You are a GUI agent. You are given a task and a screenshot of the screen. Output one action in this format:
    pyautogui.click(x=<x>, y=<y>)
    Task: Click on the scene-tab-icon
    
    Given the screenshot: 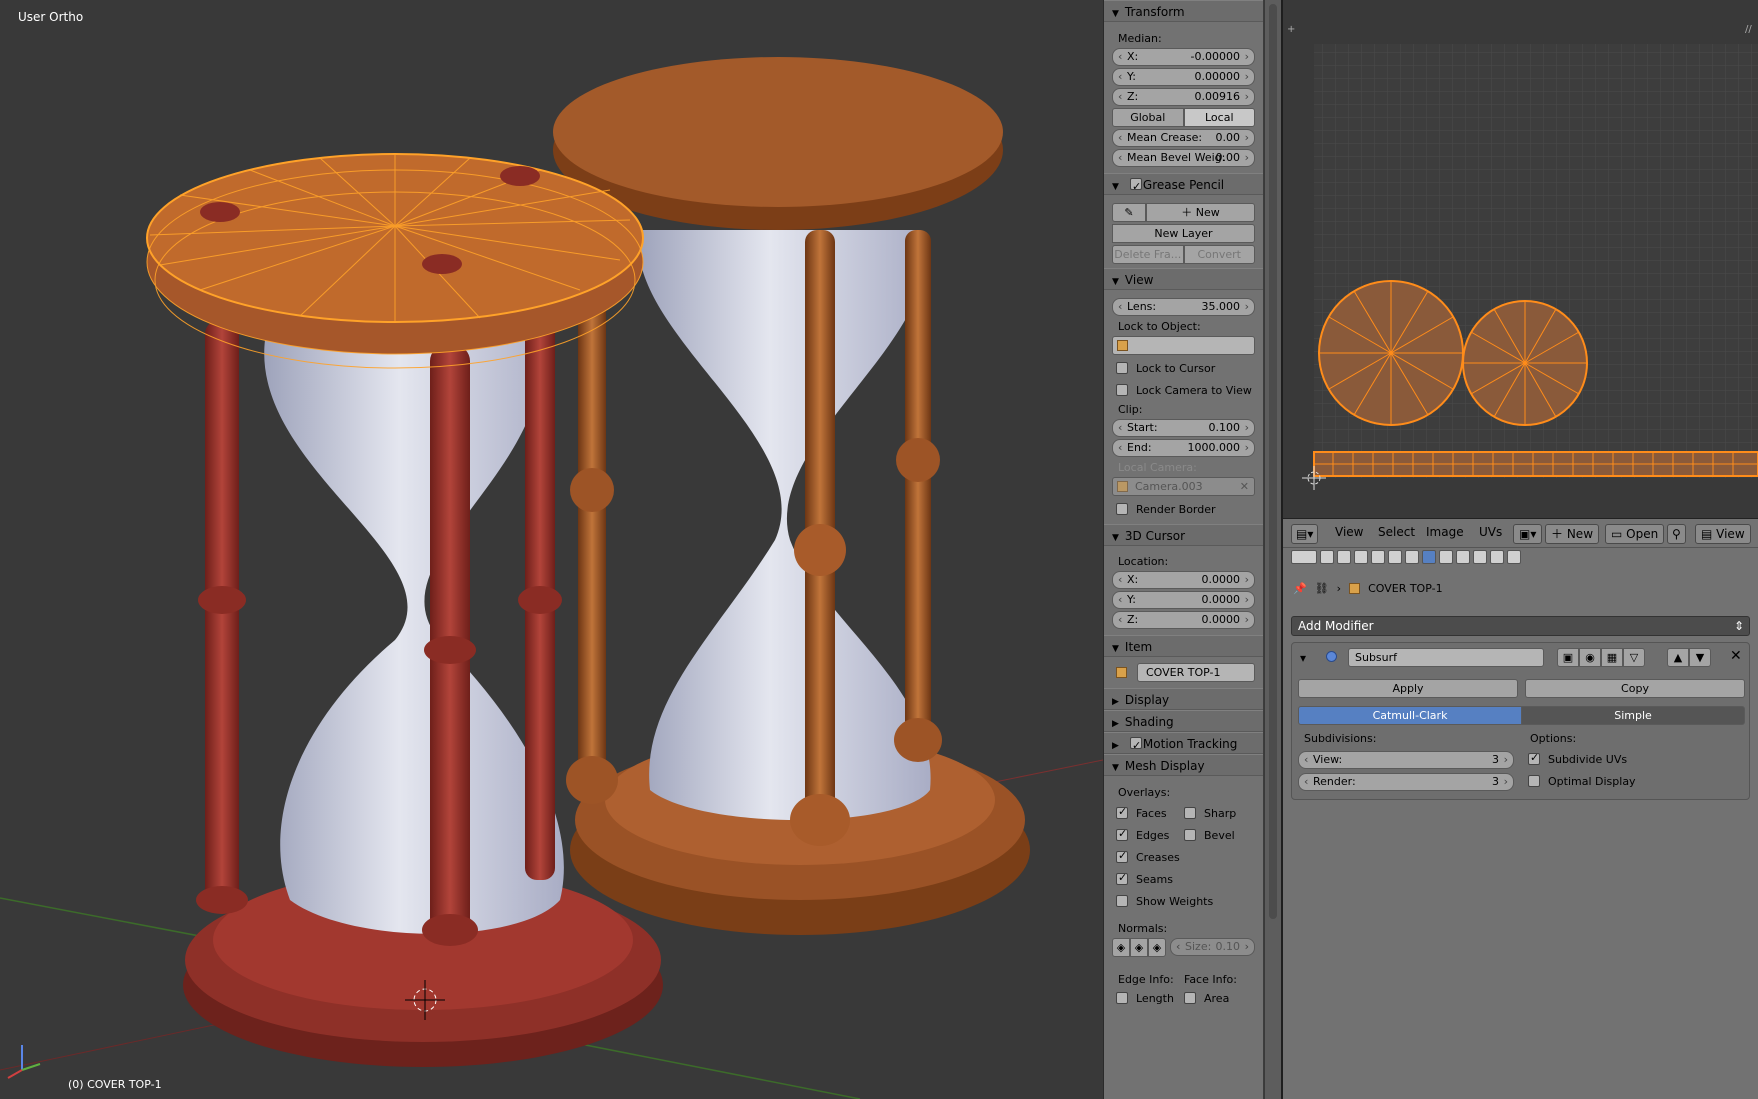 What is the action you would take?
    pyautogui.click(x=1361, y=557)
    